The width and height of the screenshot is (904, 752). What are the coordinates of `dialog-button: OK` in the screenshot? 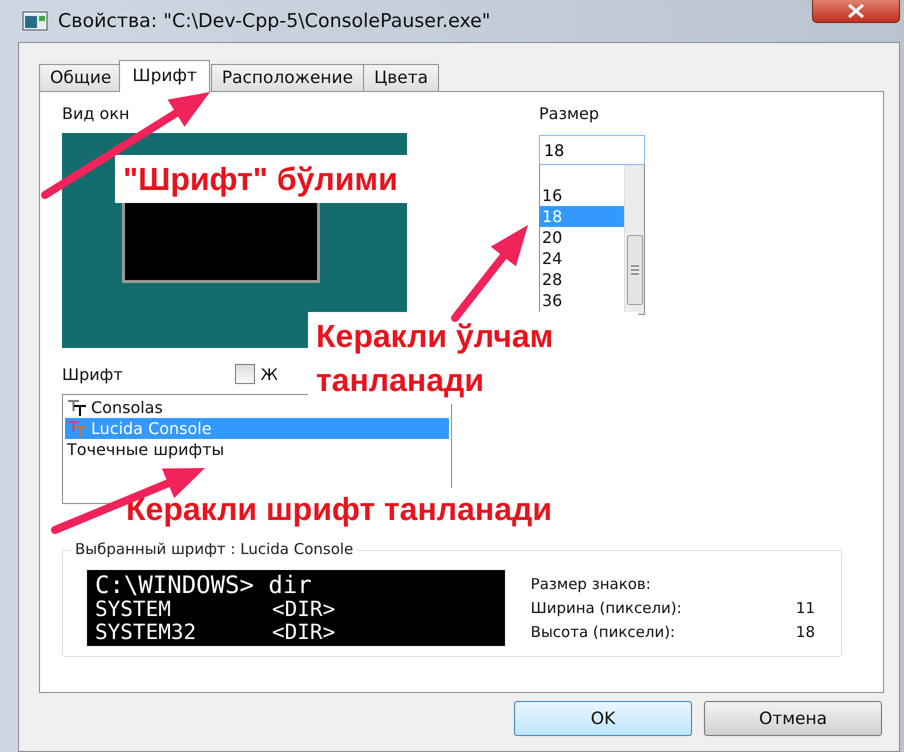 It's located at (603, 718).